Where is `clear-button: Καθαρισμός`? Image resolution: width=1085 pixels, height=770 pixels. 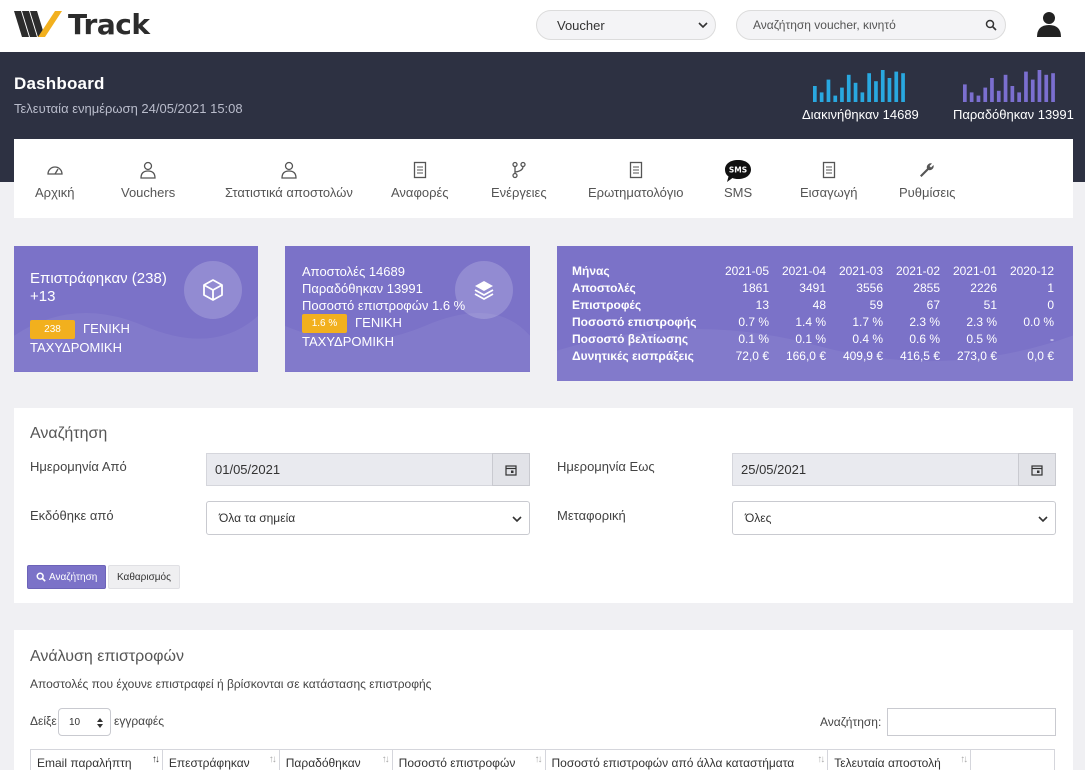 clear-button: Καθαρισμός is located at coordinates (144, 577).